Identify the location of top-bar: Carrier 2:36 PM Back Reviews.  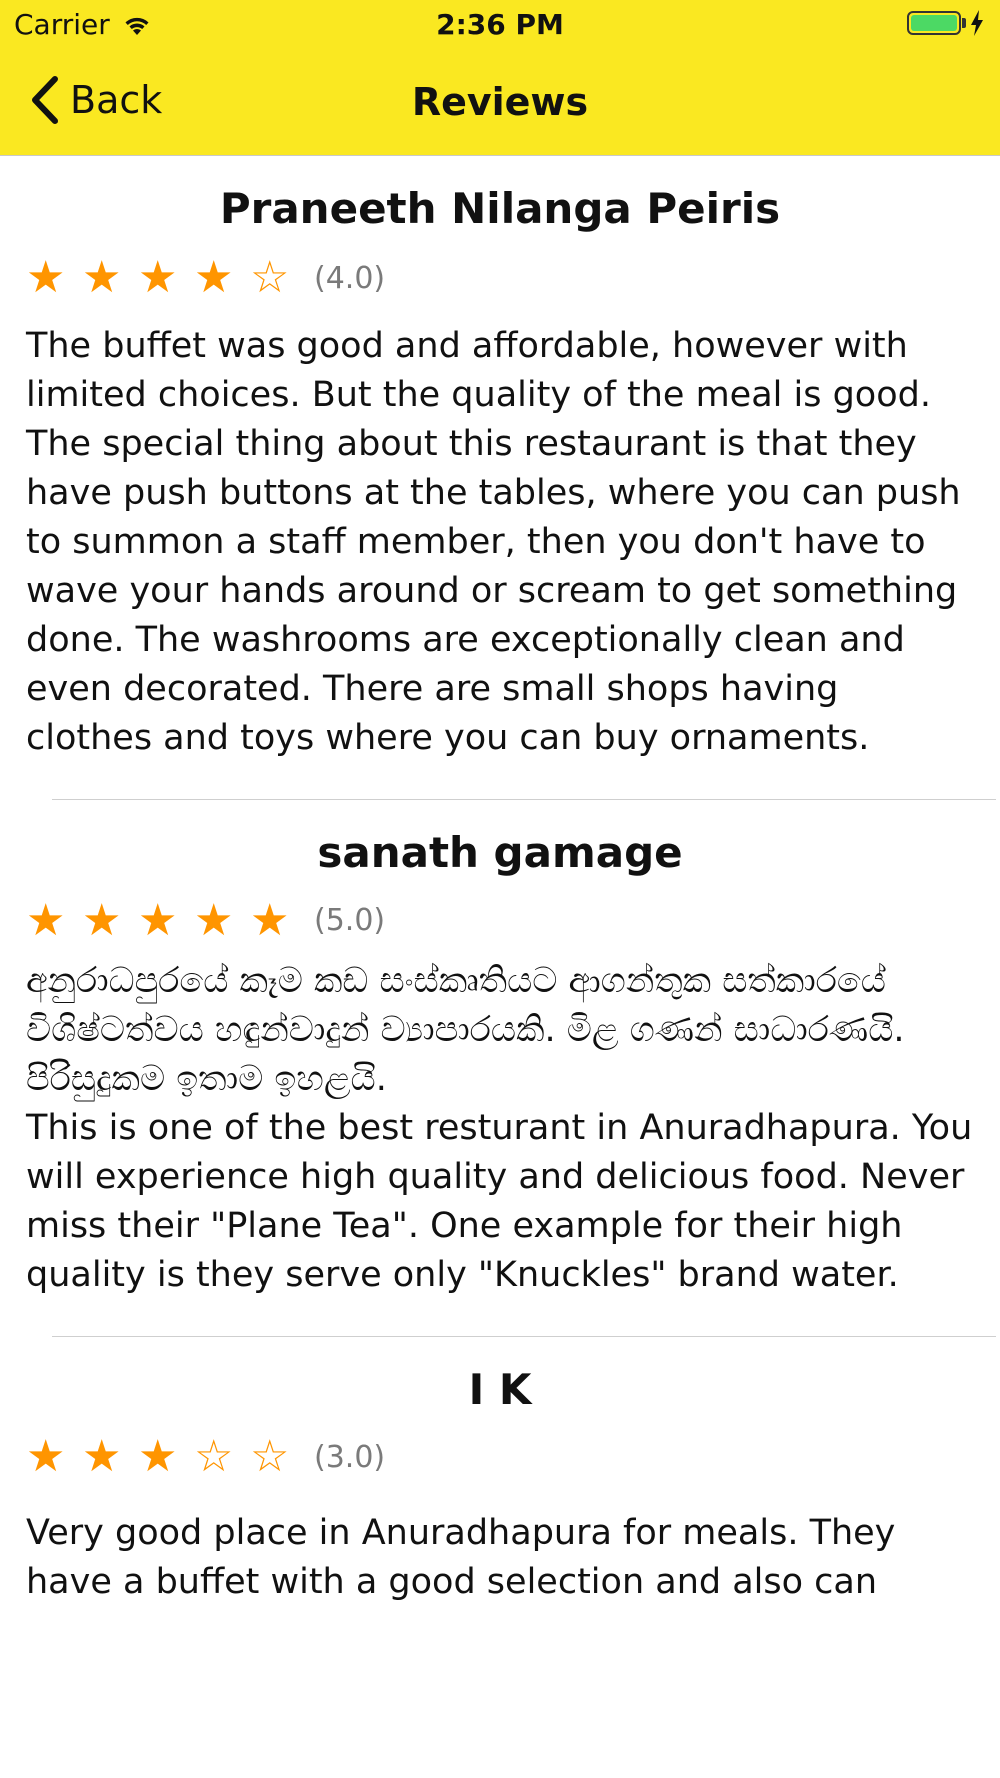
(500, 78).